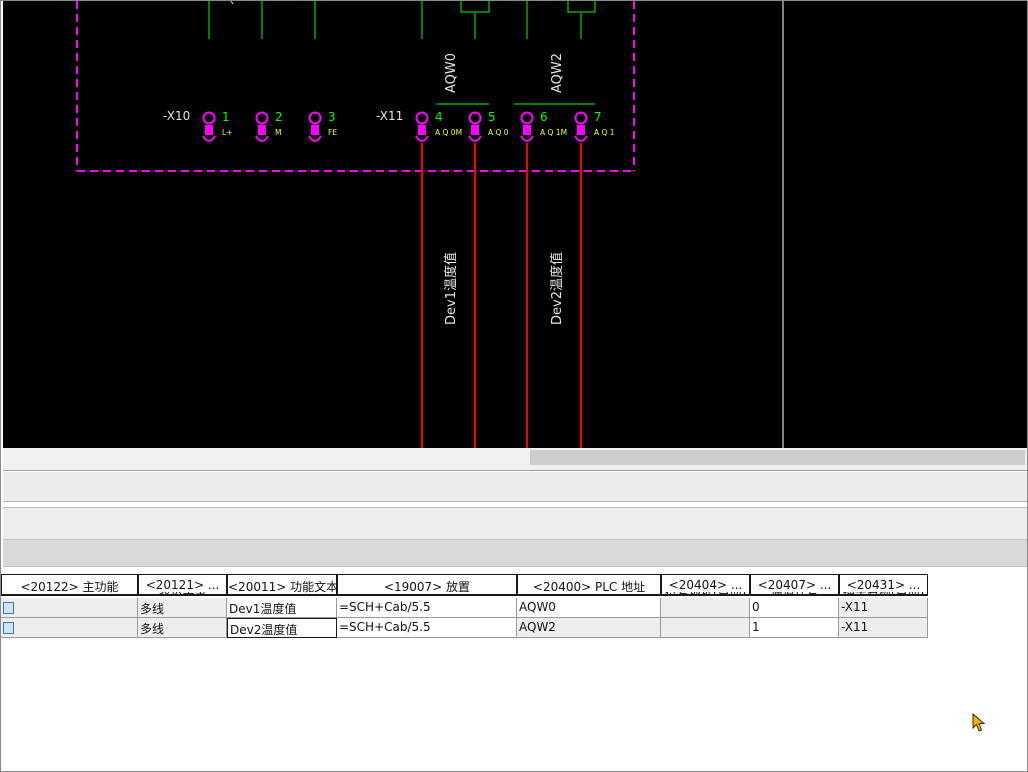  Describe the element at coordinates (594, 126) in the screenshot. I see `terminal-x11-7: 7 A Q 1` at that location.